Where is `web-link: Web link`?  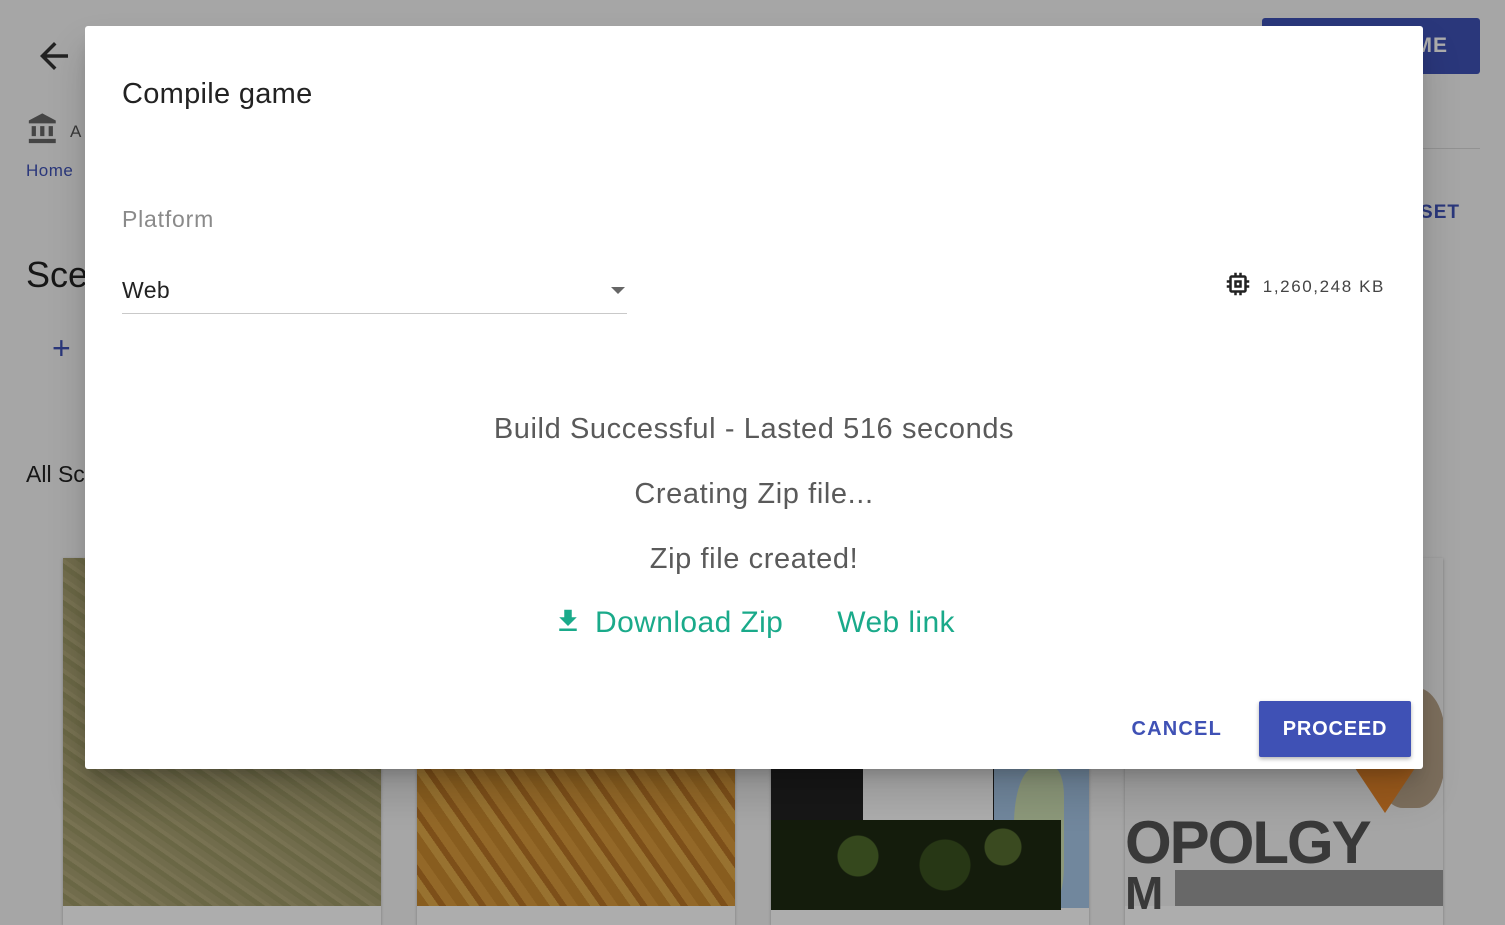
web-link: Web link is located at coordinates (896, 623).